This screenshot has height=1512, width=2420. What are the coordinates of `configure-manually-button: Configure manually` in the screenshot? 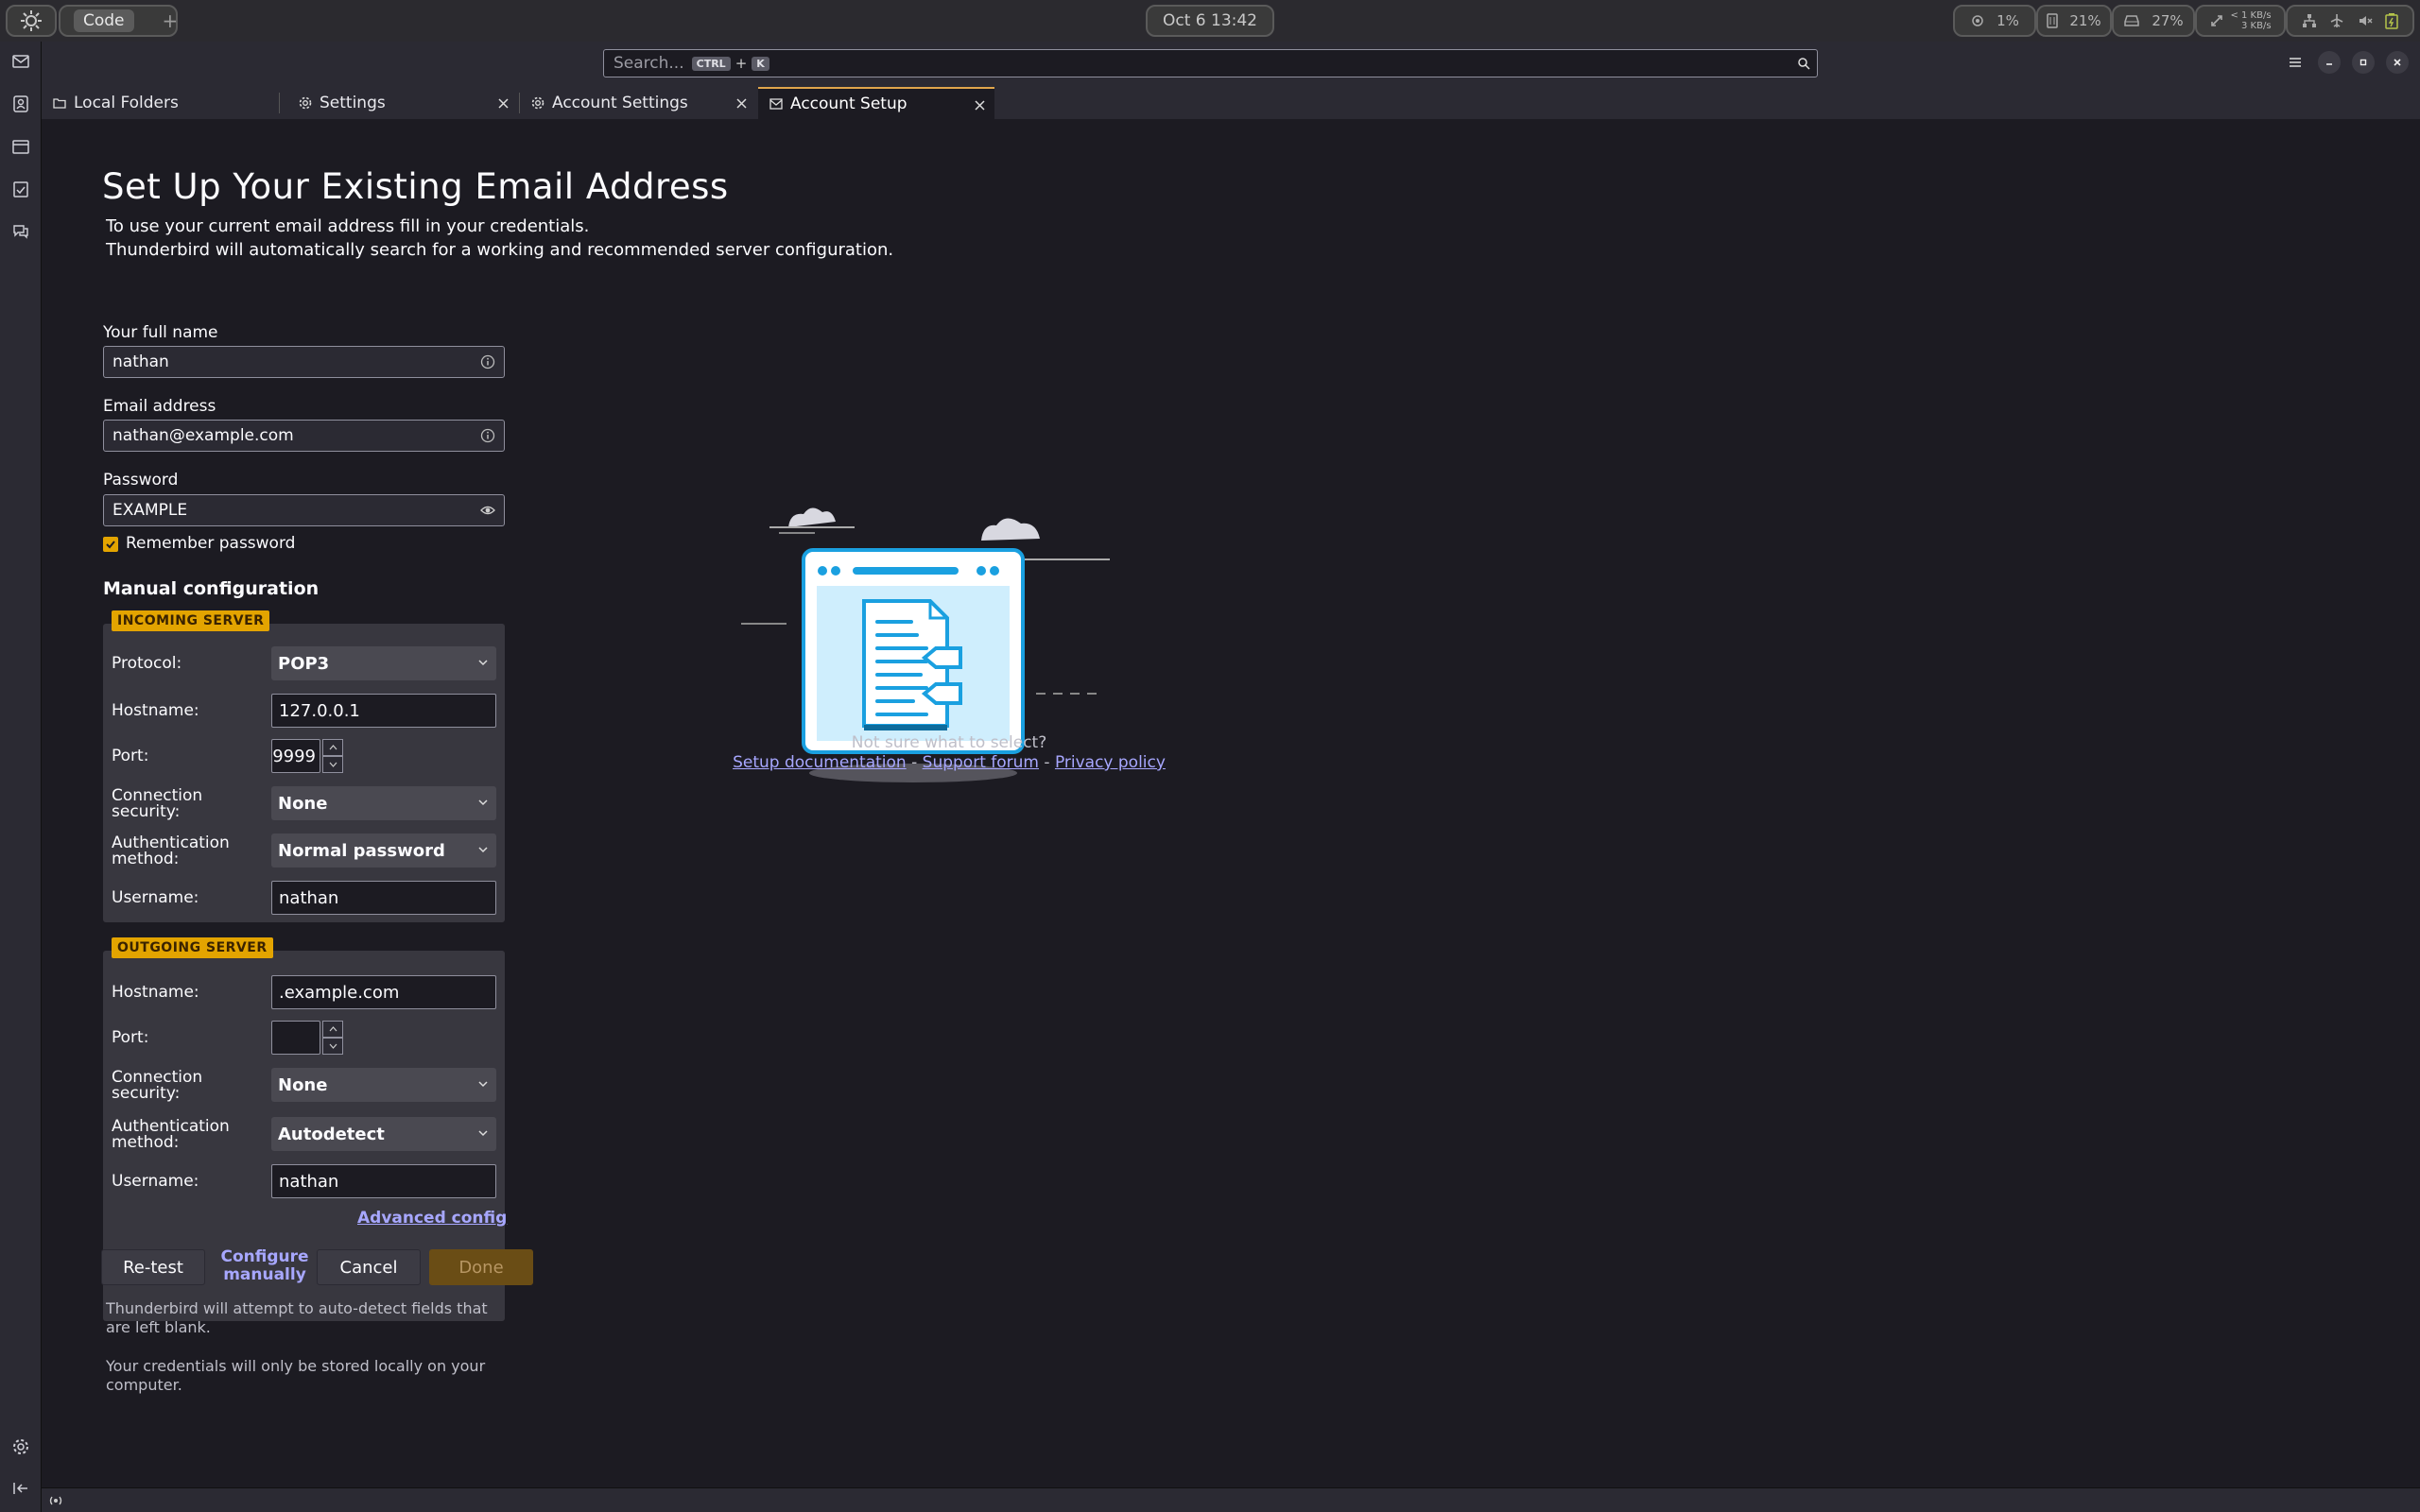 It's located at (265, 1266).